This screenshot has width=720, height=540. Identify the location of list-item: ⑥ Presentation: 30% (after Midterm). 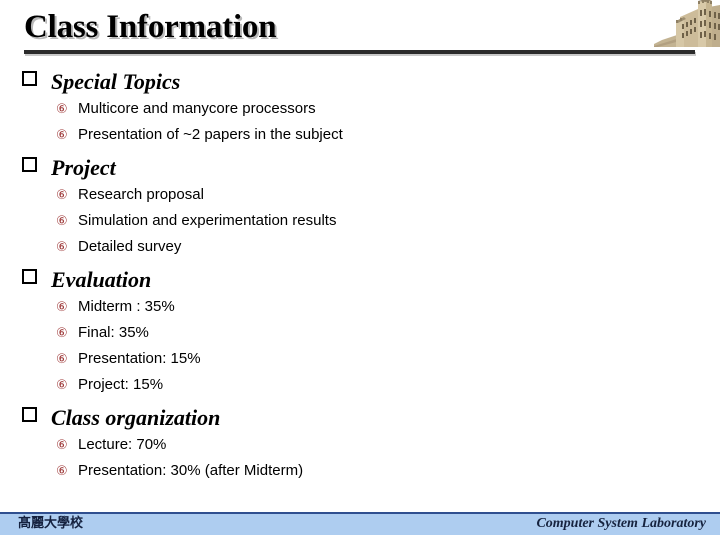
(360, 471).